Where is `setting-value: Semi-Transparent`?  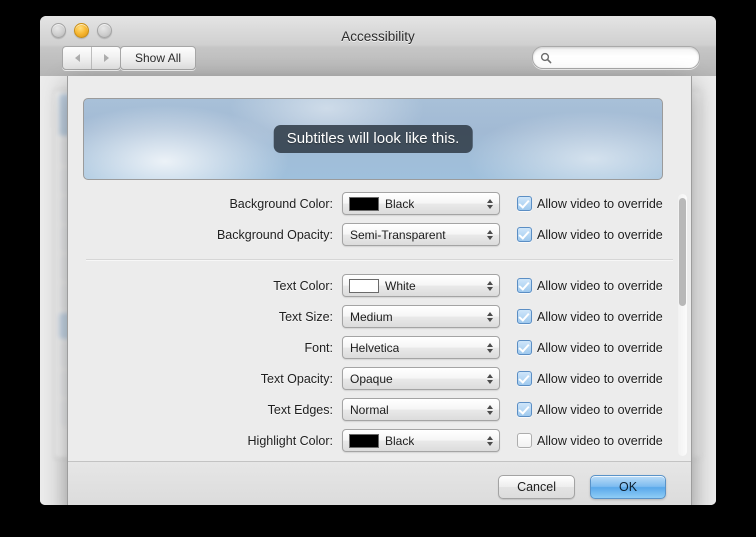
setting-value: Semi-Transparent is located at coordinates (398, 234).